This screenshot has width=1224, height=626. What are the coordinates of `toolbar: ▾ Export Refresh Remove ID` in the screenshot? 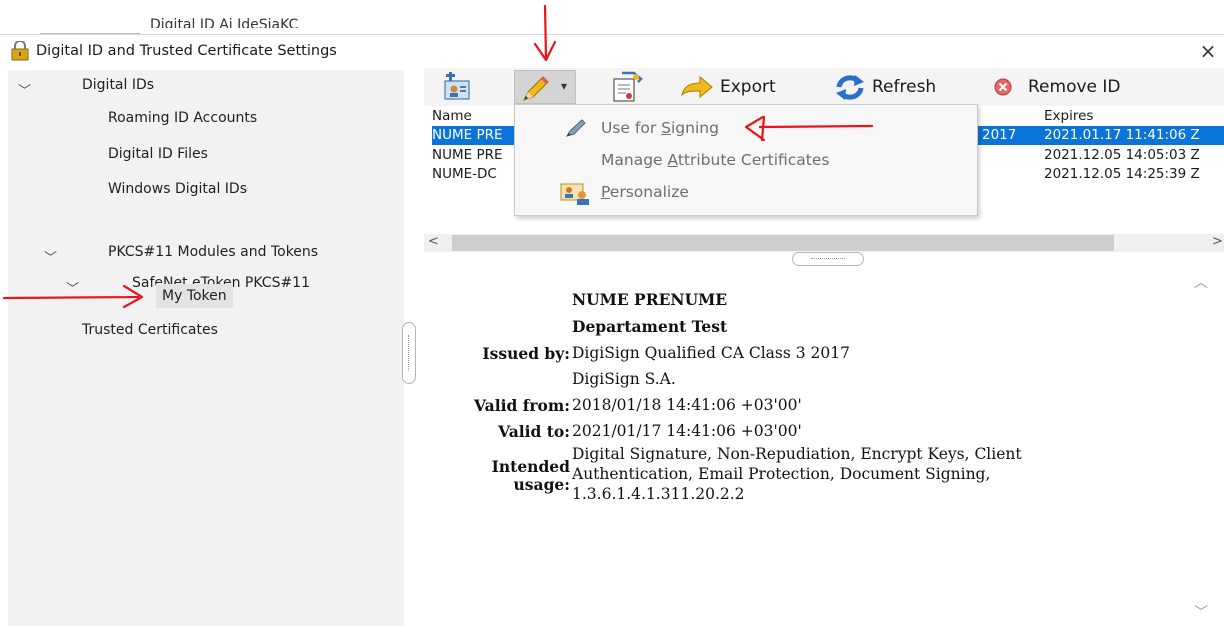 It's located at (824, 87).